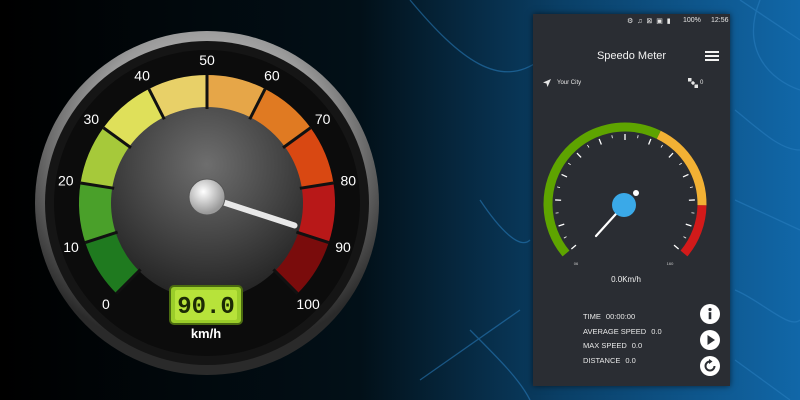 This screenshot has width=800, height=400. Describe the element at coordinates (66, 181) in the screenshot. I see `dial-label: 20` at that location.